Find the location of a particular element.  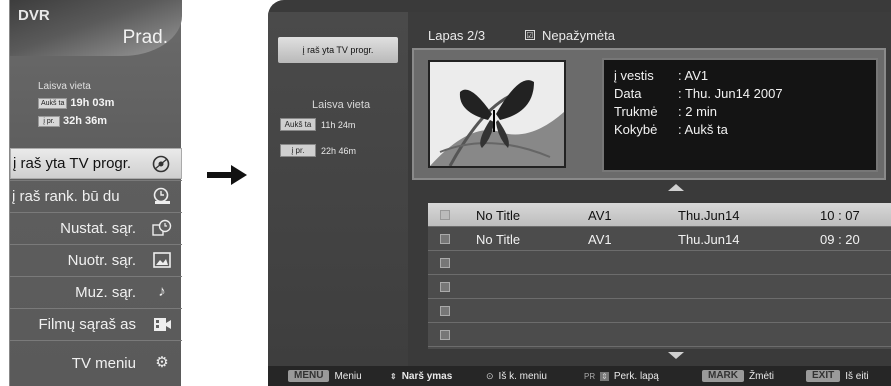

detail-input: į vestis : AV1 is located at coordinates (661, 75).